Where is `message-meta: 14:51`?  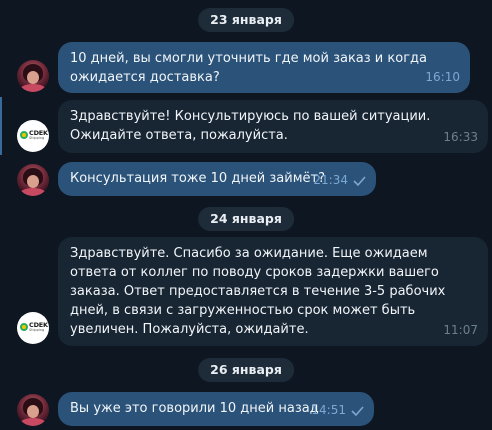 message-meta: 14:51 is located at coordinates (337, 410).